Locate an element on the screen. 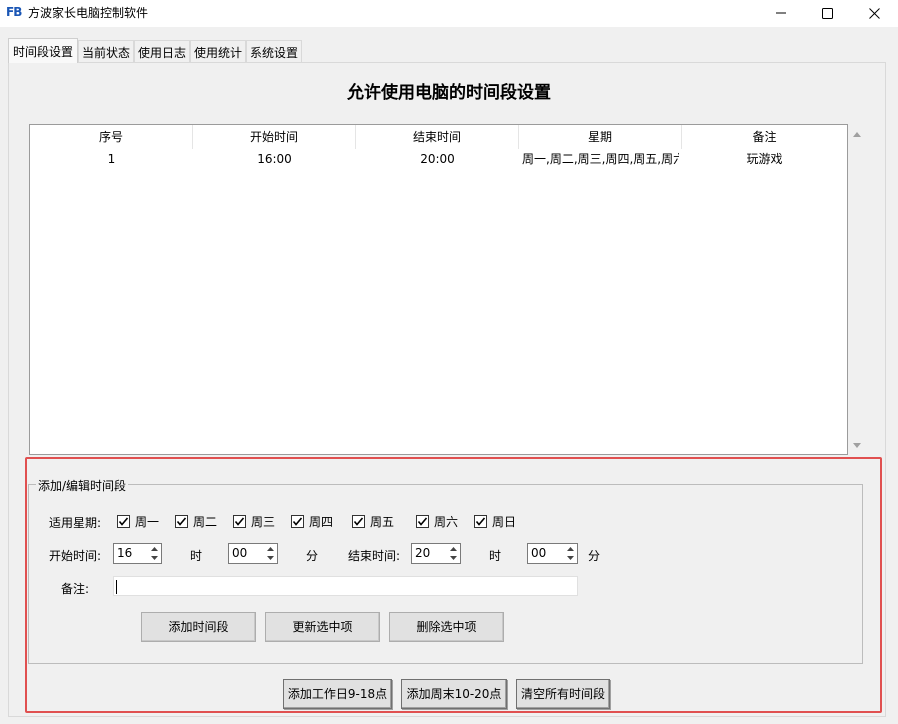 This screenshot has width=898, height=724. table-row: 1 16:00 20:00 周一,周二,周三,周四,周五,周六 玩游戏 is located at coordinates (438, 159).